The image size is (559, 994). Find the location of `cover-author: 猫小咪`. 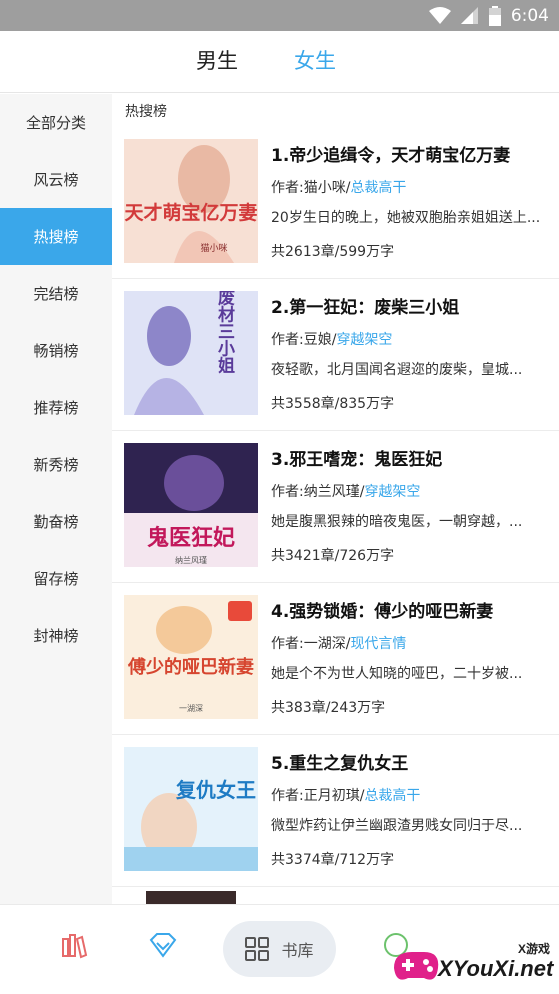

cover-author: 猫小咪 is located at coordinates (213, 248).